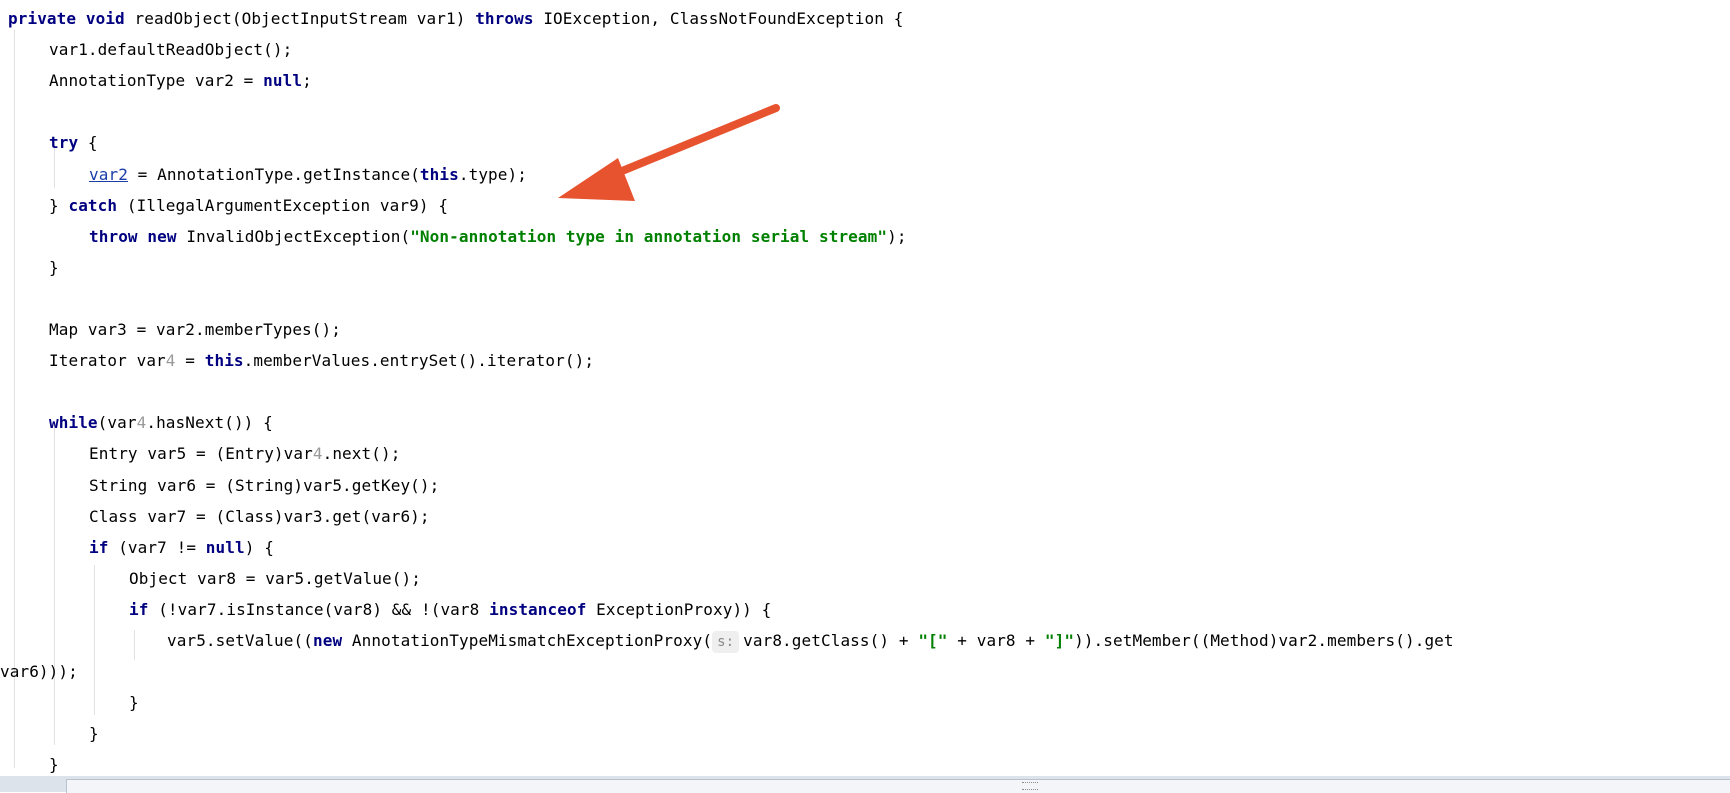  I want to click on annotation-arrow, so click(669, 152).